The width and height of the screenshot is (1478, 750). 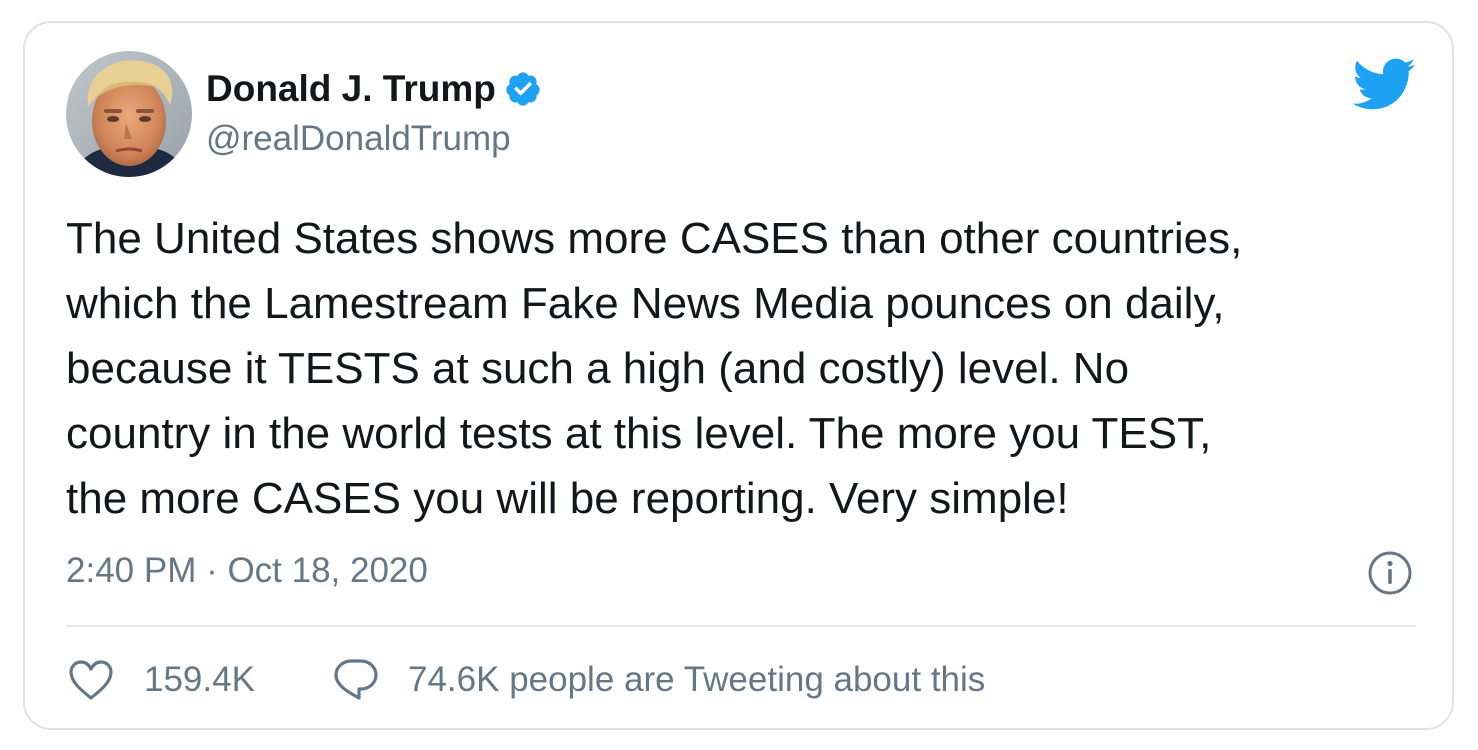 What do you see at coordinates (358, 139) in the screenshot?
I see `author-handle: @realDonaldTrump` at bounding box center [358, 139].